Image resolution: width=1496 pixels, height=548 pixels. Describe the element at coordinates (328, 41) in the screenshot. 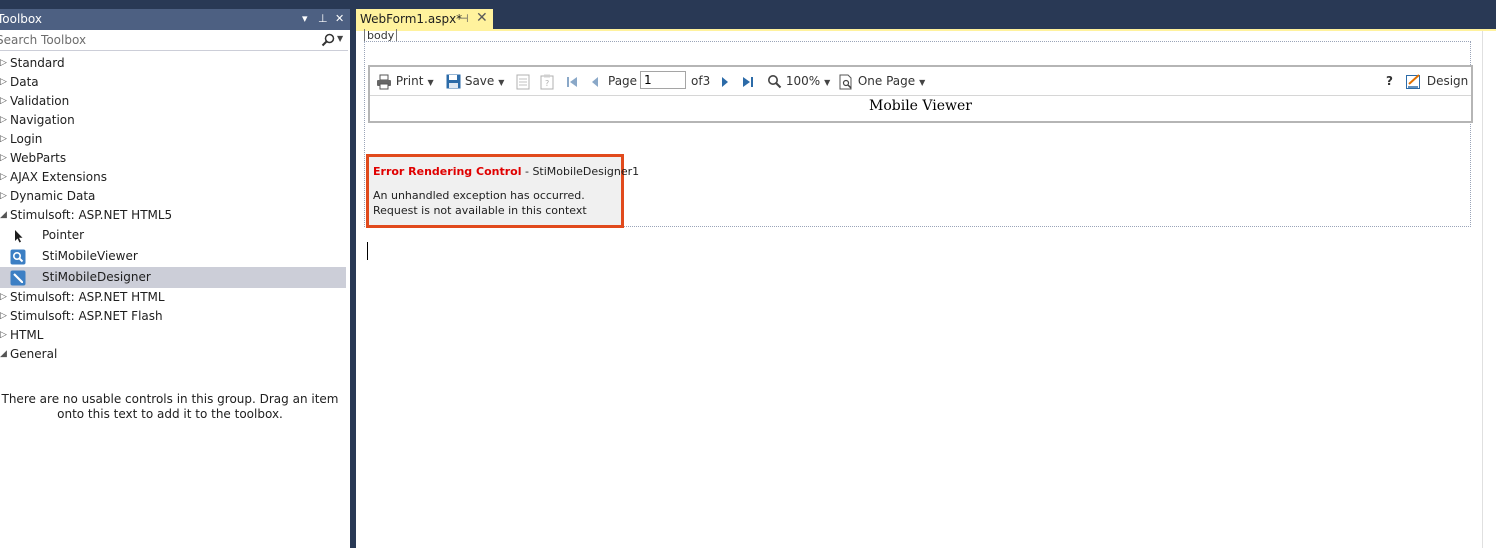

I see `search-icon` at that location.